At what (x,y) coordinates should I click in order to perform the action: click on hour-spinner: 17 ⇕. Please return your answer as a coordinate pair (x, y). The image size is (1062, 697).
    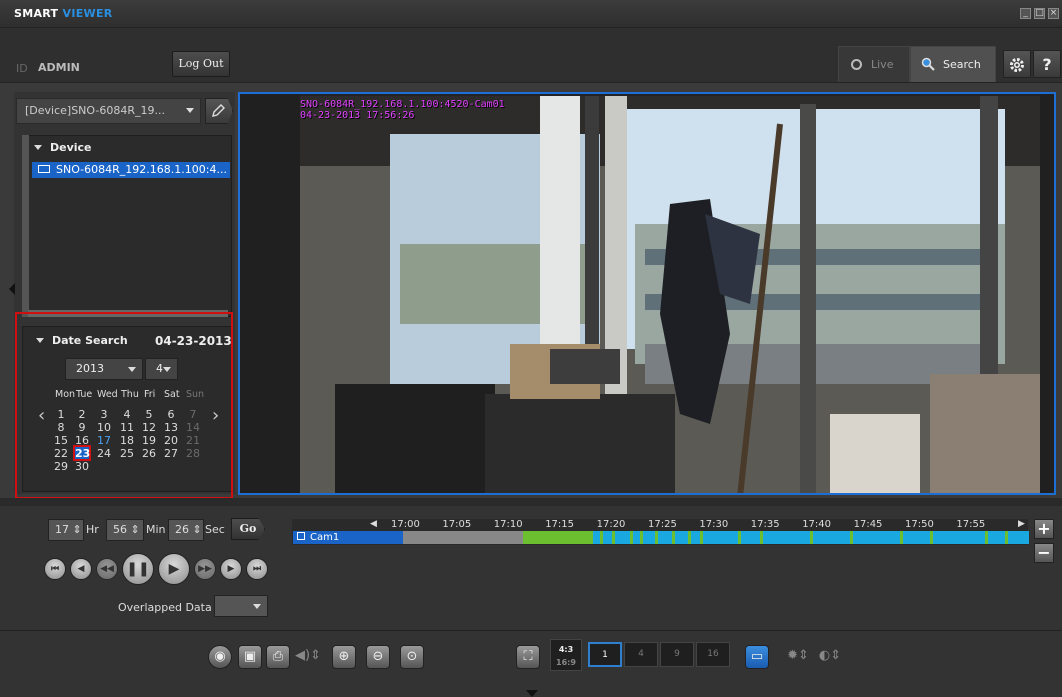
    Looking at the image, I should click on (66, 530).